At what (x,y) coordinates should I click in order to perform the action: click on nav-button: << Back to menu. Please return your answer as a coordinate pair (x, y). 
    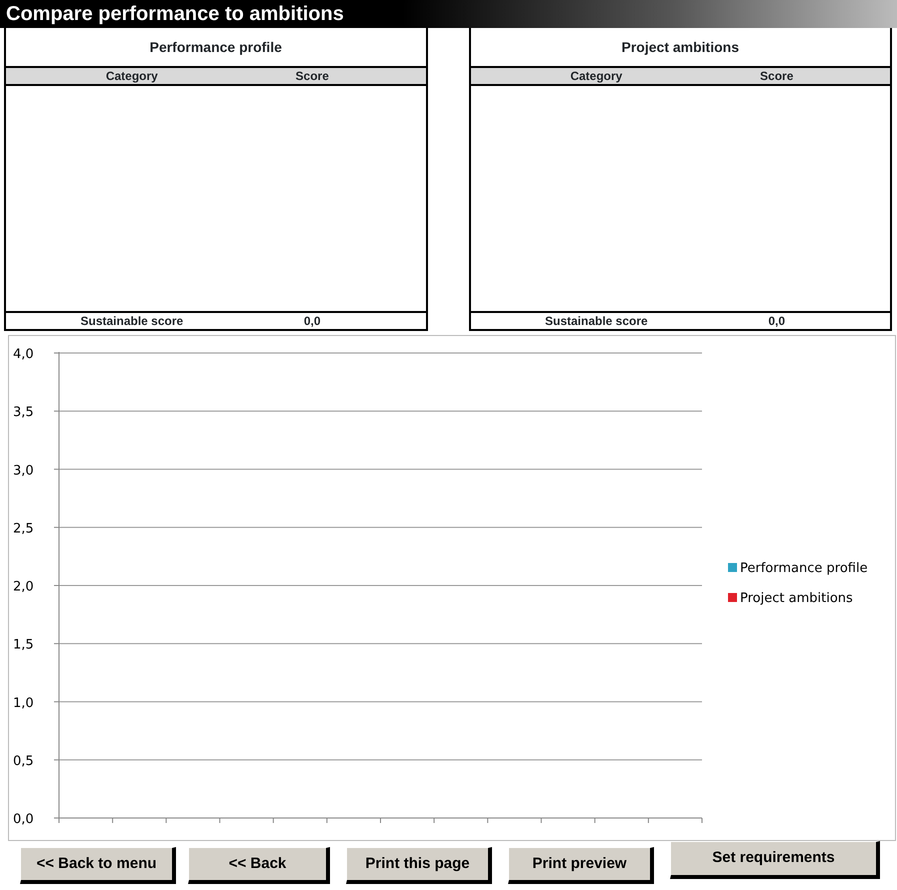
    Looking at the image, I should click on (98, 865).